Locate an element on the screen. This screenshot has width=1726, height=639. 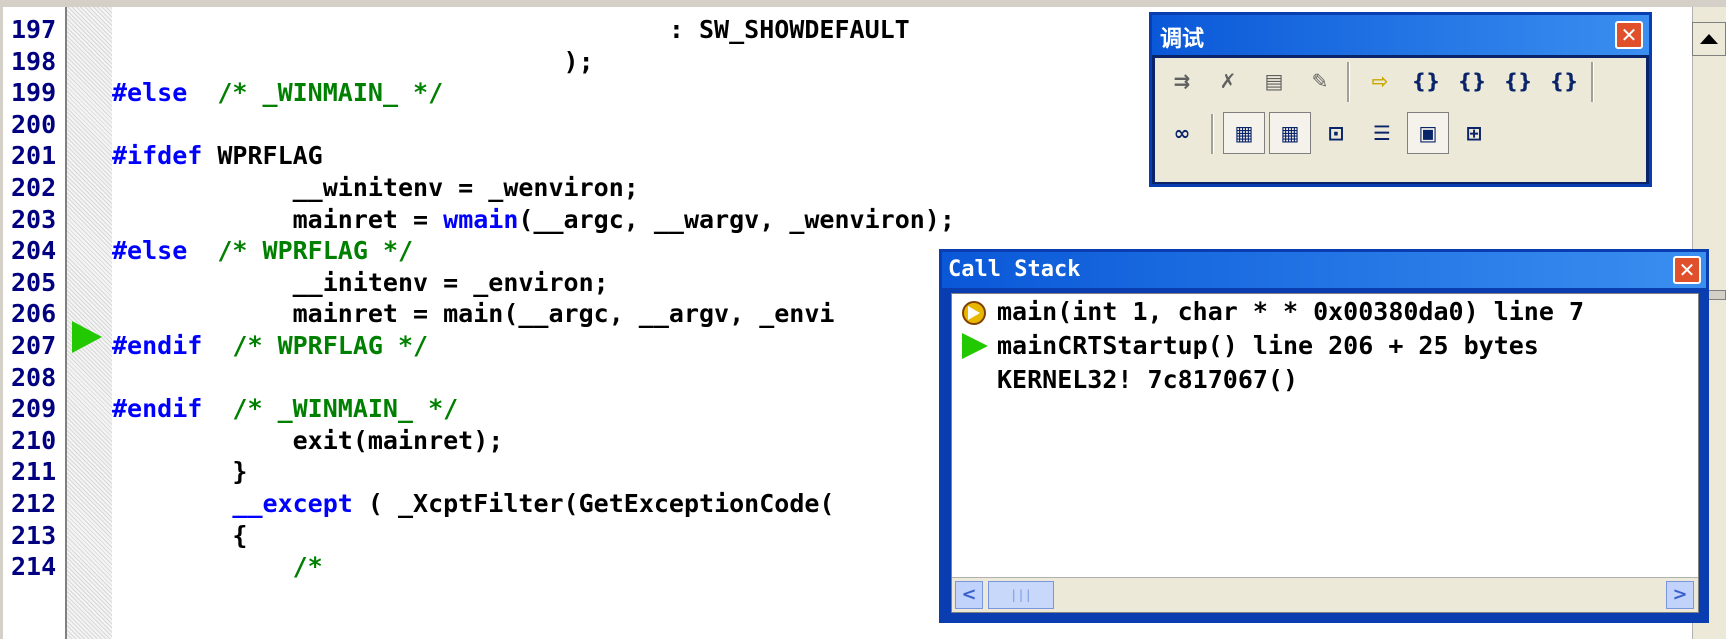
code-line: __initenv = _environ; is located at coordinates (360, 283).